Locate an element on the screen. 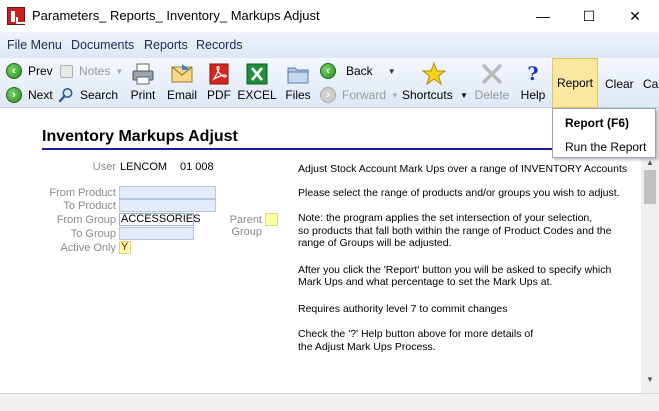  app-logo-icon is located at coordinates (16, 16).